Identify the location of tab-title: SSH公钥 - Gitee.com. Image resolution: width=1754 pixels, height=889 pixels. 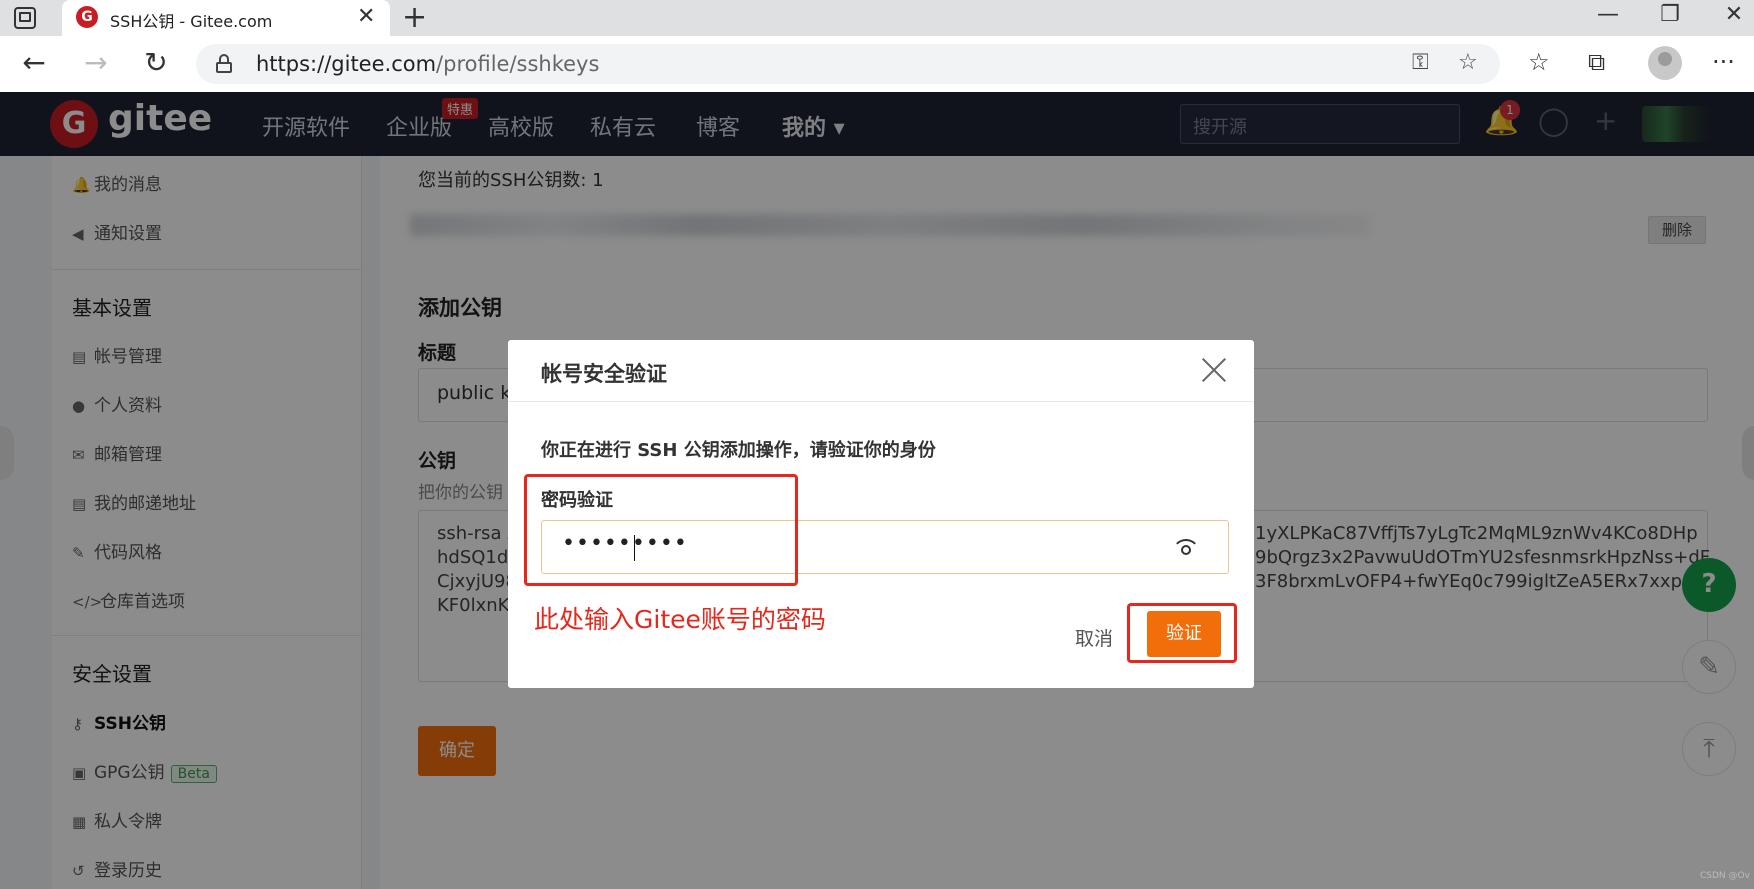
(191, 21).